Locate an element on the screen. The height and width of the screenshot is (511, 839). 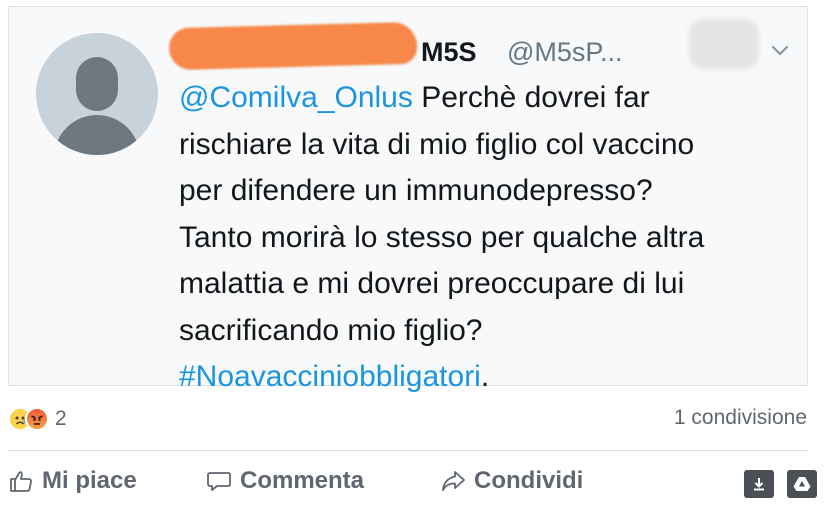
reactions-summary: 2 is located at coordinates (37, 419).